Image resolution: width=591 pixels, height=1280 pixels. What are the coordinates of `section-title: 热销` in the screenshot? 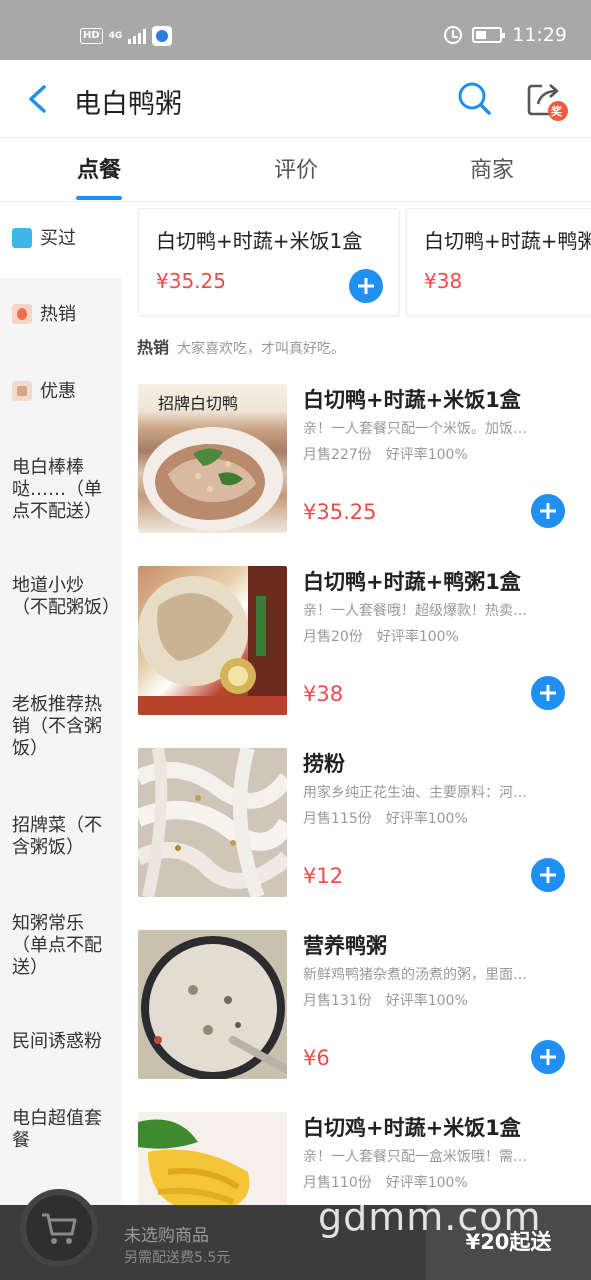 It's located at (153, 347).